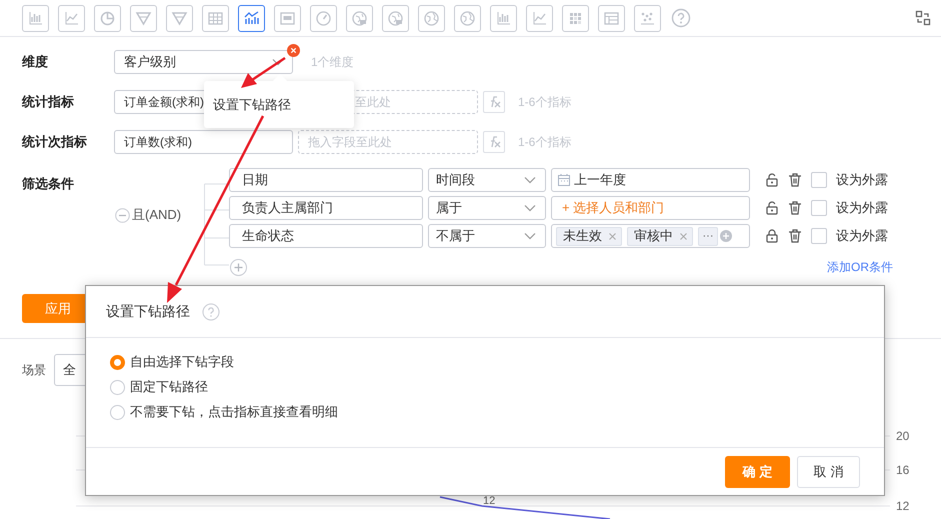 This screenshot has height=519, width=941. Describe the element at coordinates (148, 311) in the screenshot. I see `dialog-title: 设置下钻路径` at that location.